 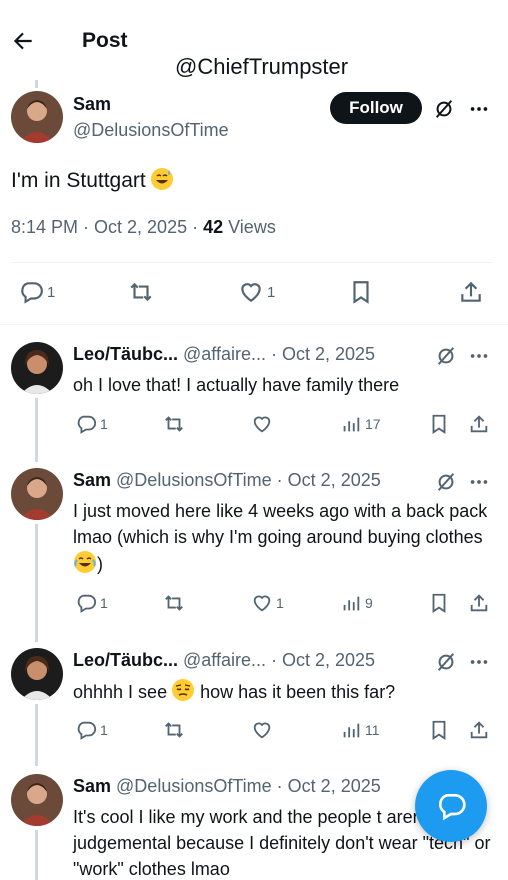 What do you see at coordinates (162, 179) in the screenshot?
I see `grinning-sweat-emoji-icon` at bounding box center [162, 179].